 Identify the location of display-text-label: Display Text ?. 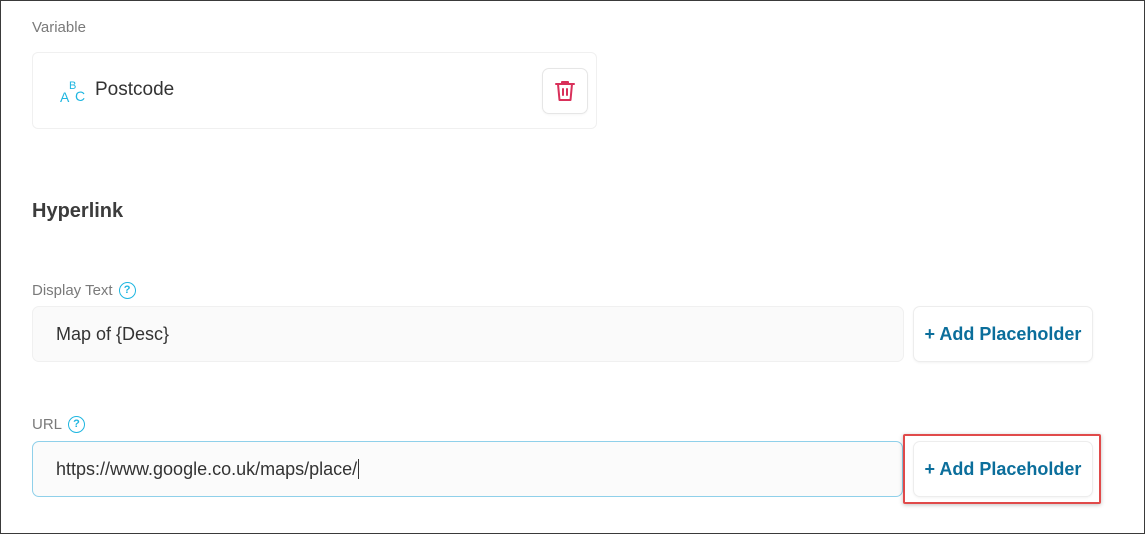
(84, 290).